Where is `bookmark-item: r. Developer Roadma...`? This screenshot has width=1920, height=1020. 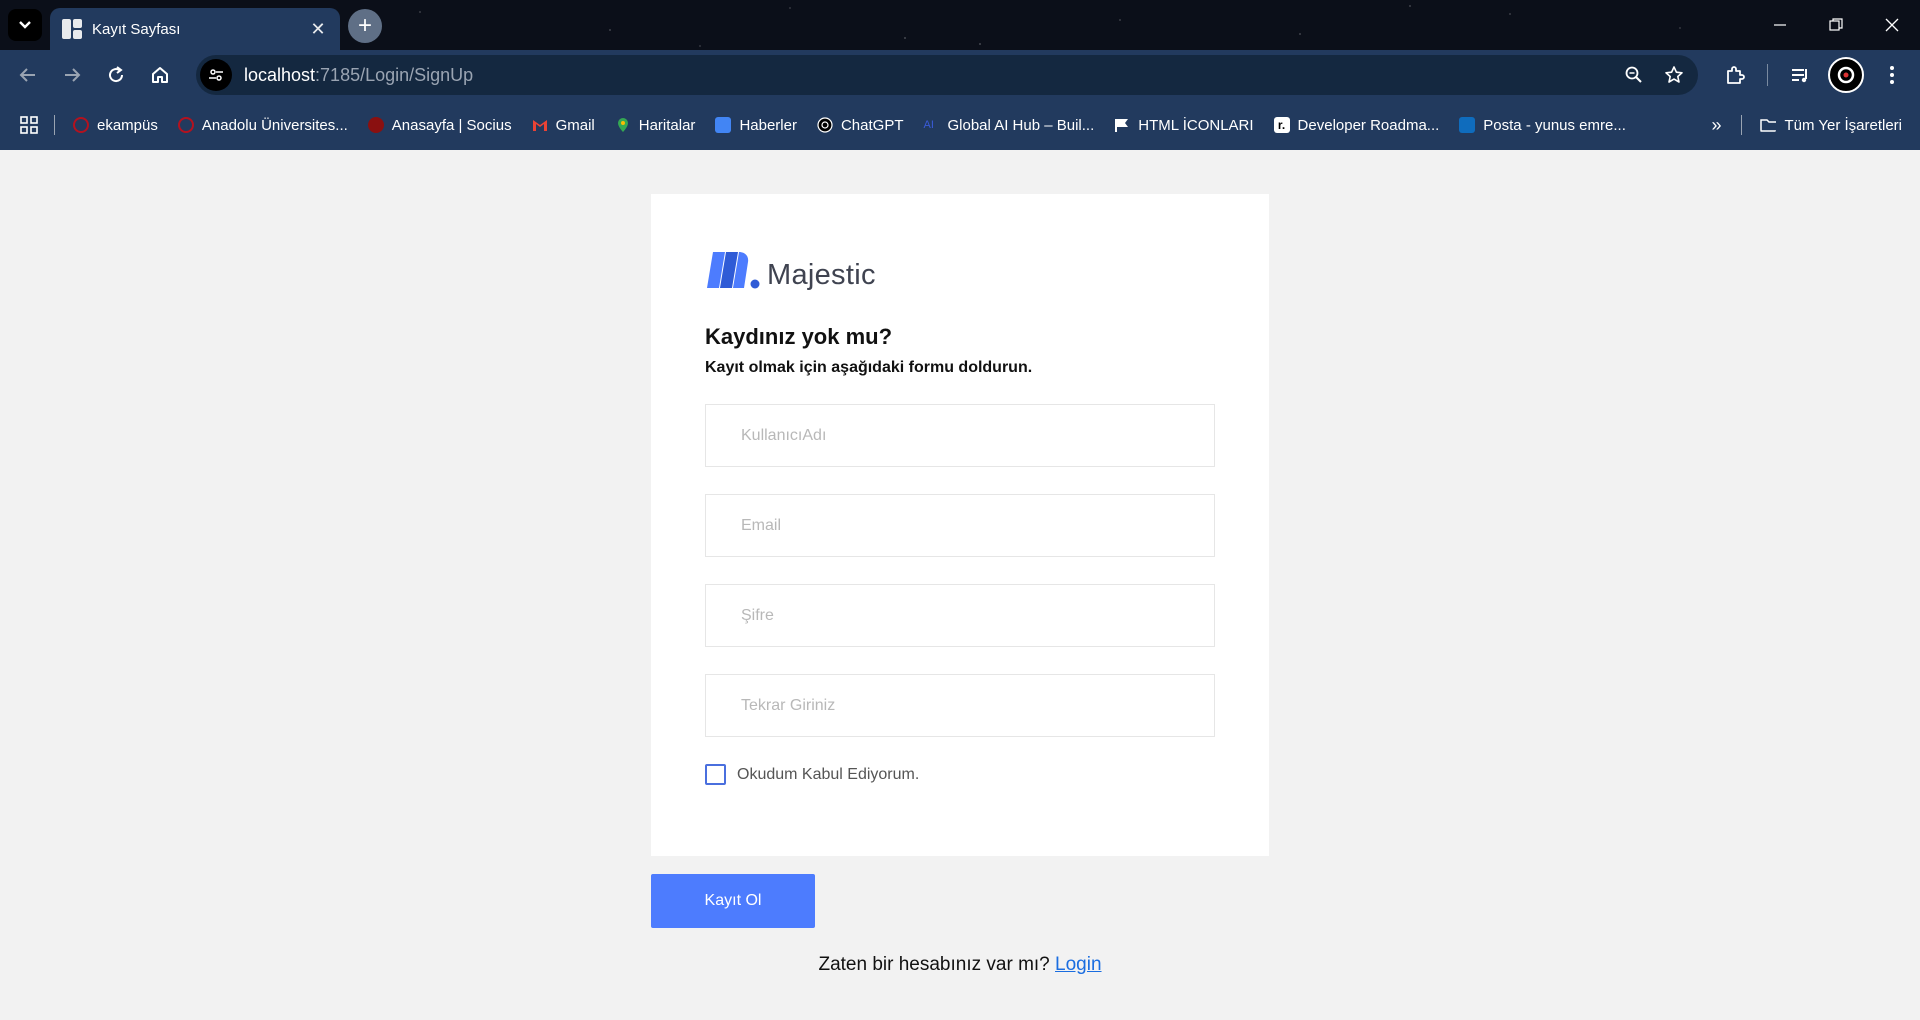
bookmark-item: r. Developer Roadma... is located at coordinates (1356, 125).